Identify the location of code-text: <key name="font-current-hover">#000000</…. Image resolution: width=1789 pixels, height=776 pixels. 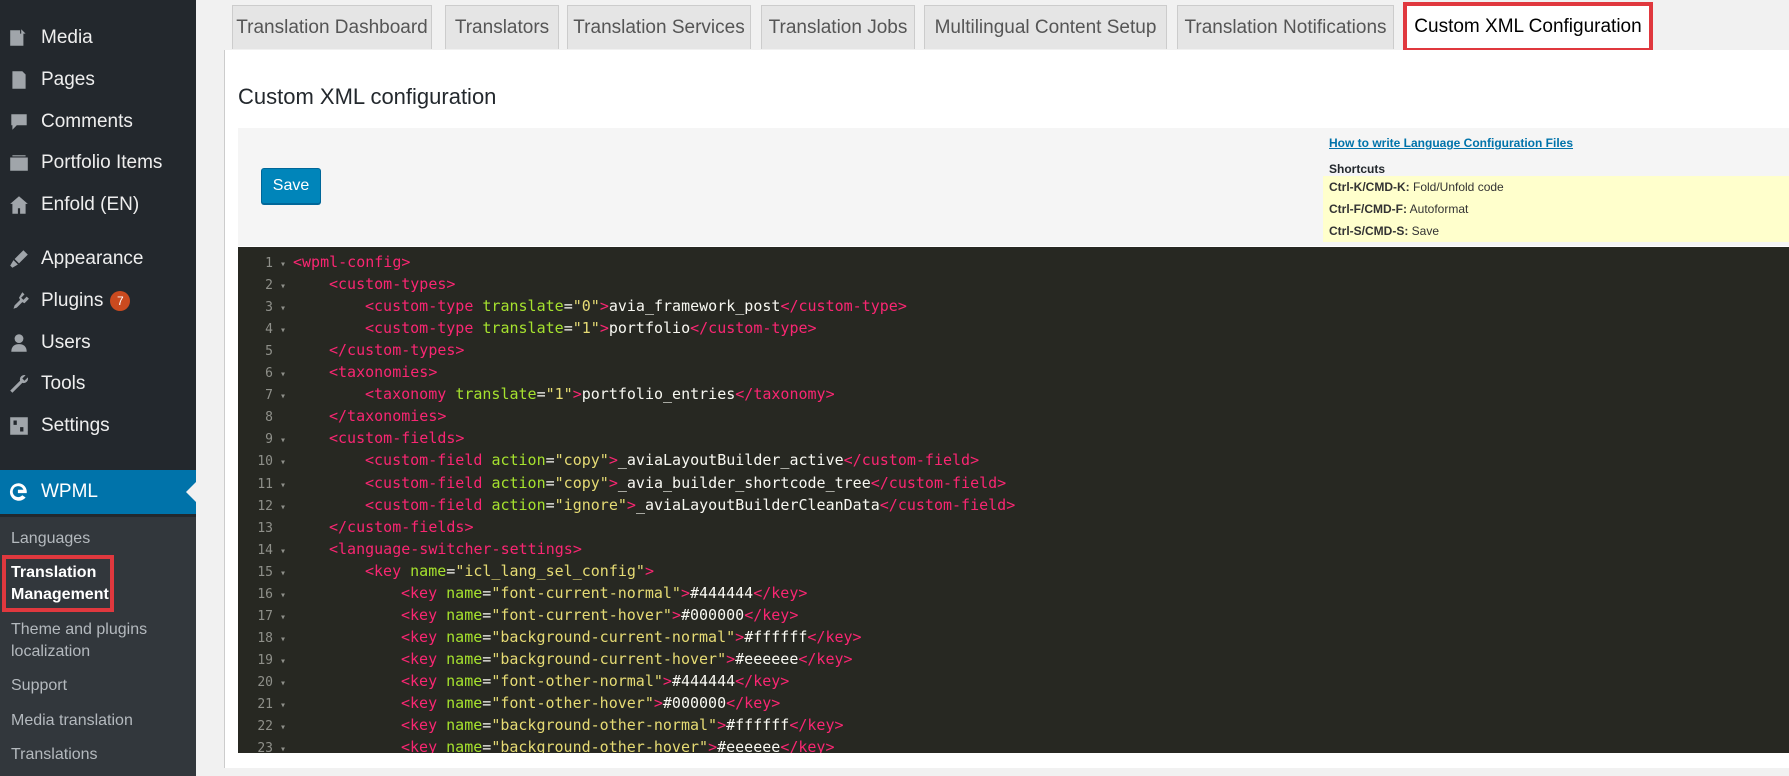
(545, 615).